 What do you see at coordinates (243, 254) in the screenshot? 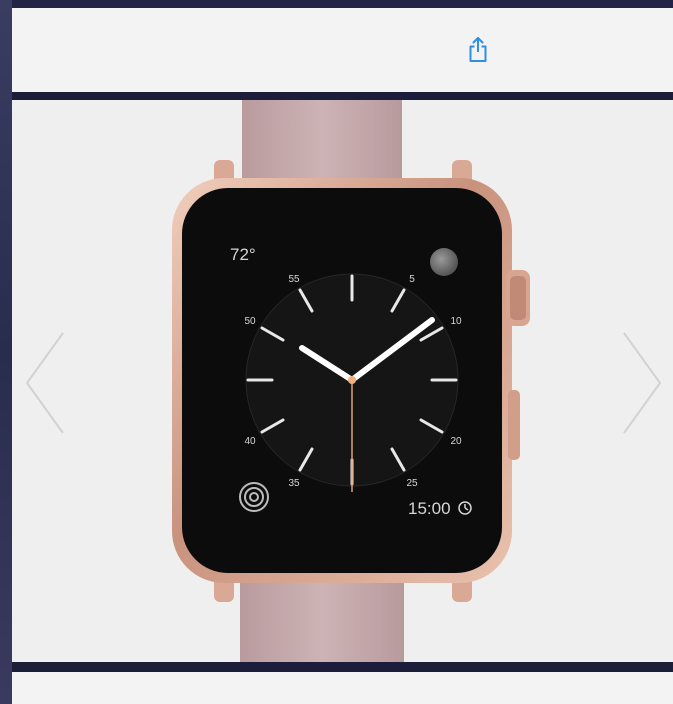
I see `temperature-complication: 72°` at bounding box center [243, 254].